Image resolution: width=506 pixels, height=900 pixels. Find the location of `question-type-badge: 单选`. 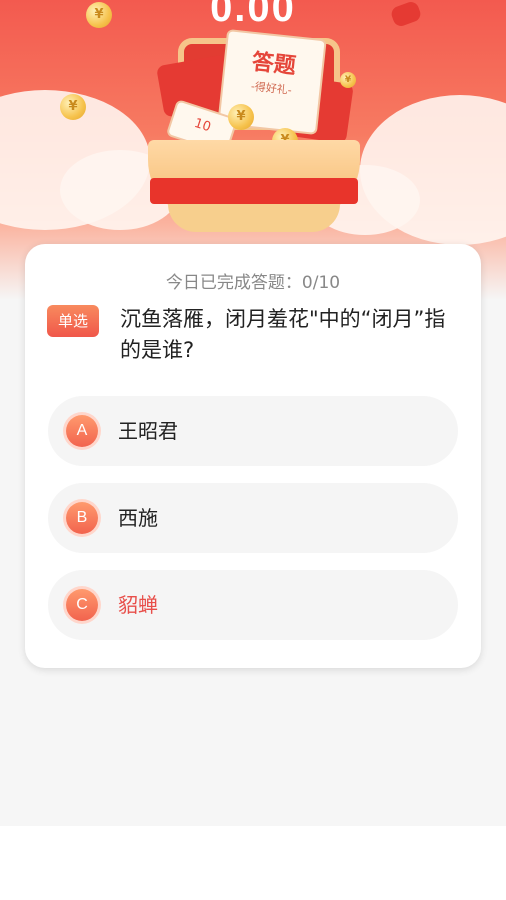

question-type-badge: 单选 is located at coordinates (73, 321).